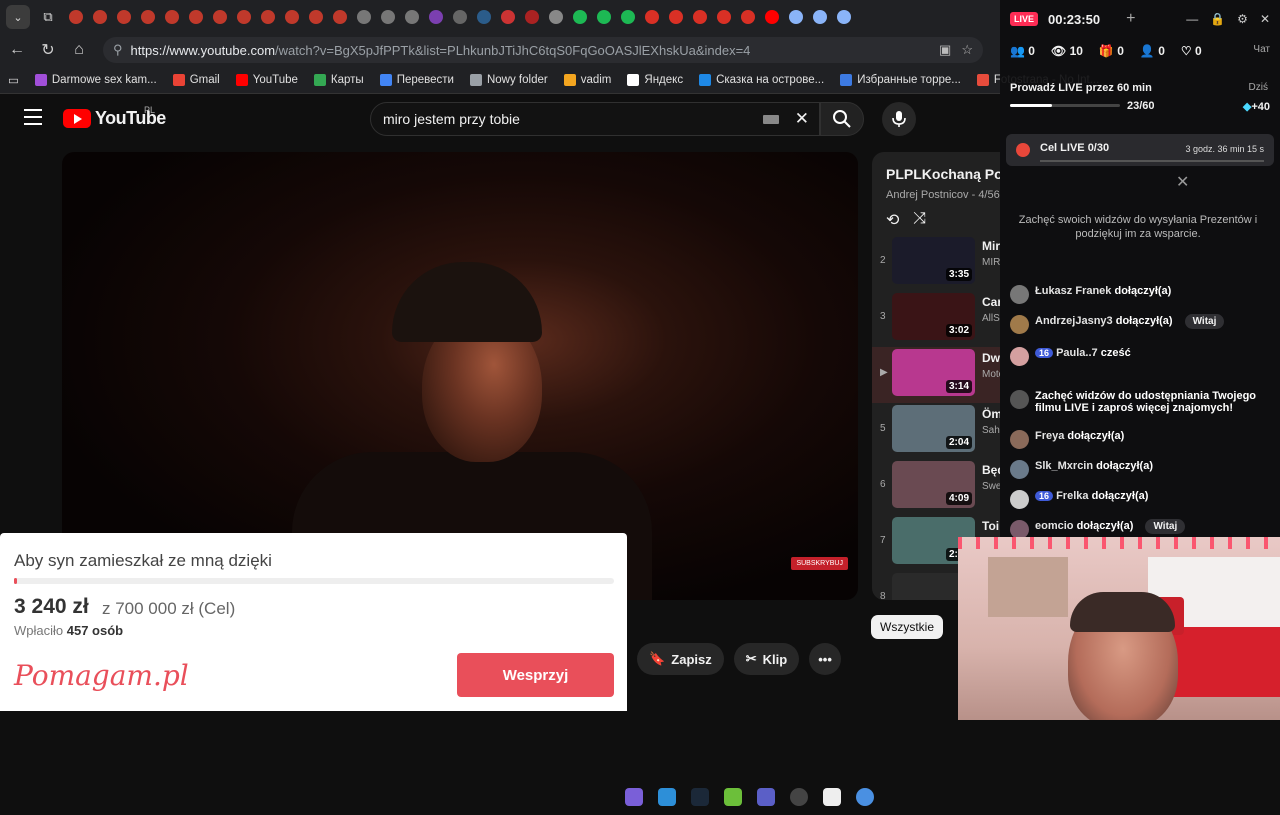 The image size is (1280, 815). What do you see at coordinates (819, 563) in the screenshot?
I see `video-subscribe-badge: SUBSKRYBUJ` at bounding box center [819, 563].